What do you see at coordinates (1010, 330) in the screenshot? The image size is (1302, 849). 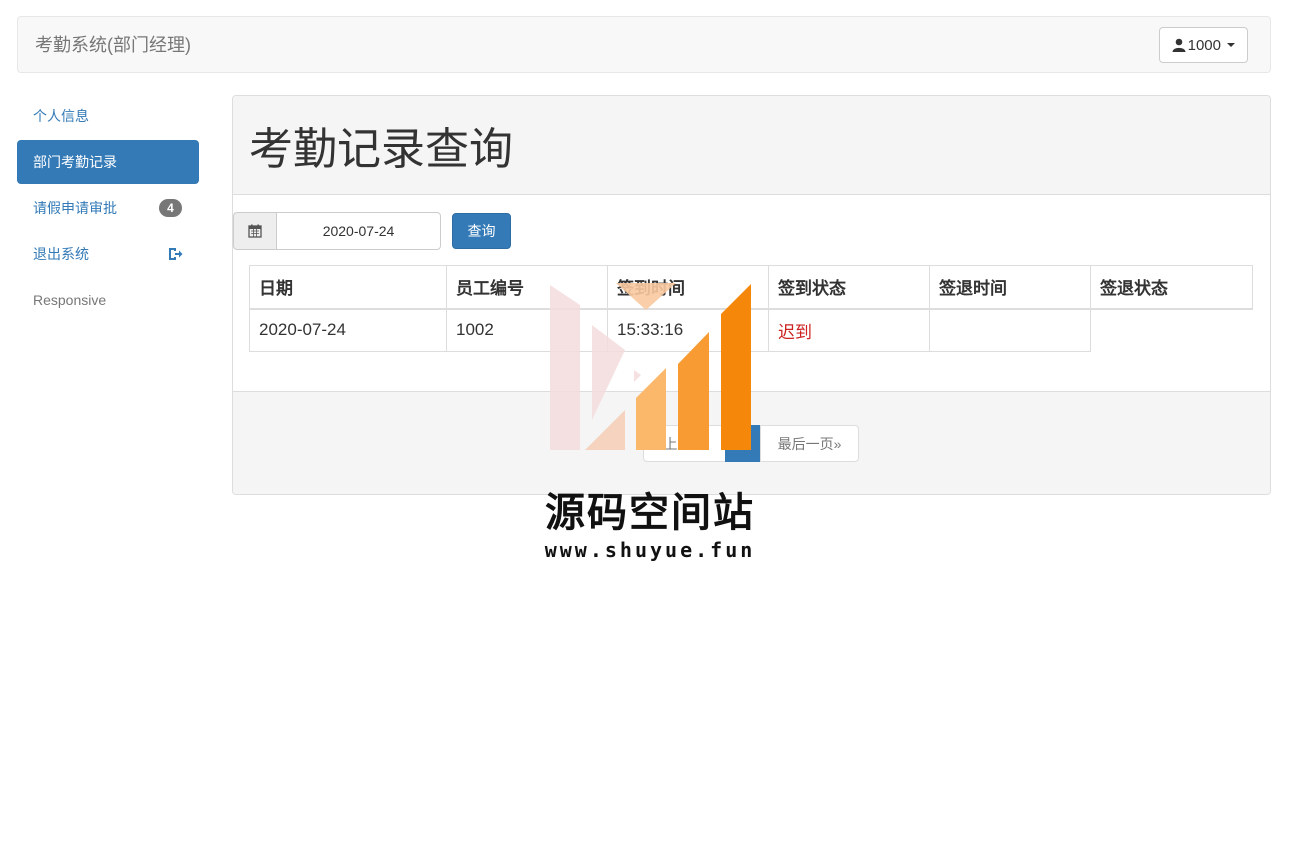 I see `cell-checkout-time` at bounding box center [1010, 330].